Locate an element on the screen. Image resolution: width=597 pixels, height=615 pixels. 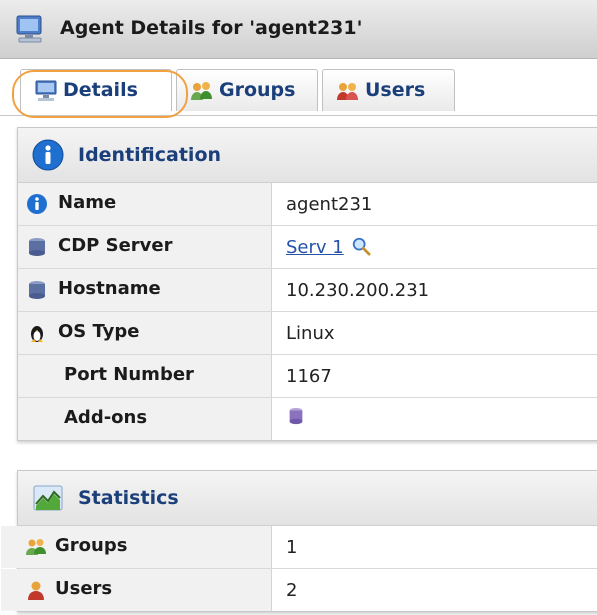
tab-users: Users is located at coordinates (388, 90).